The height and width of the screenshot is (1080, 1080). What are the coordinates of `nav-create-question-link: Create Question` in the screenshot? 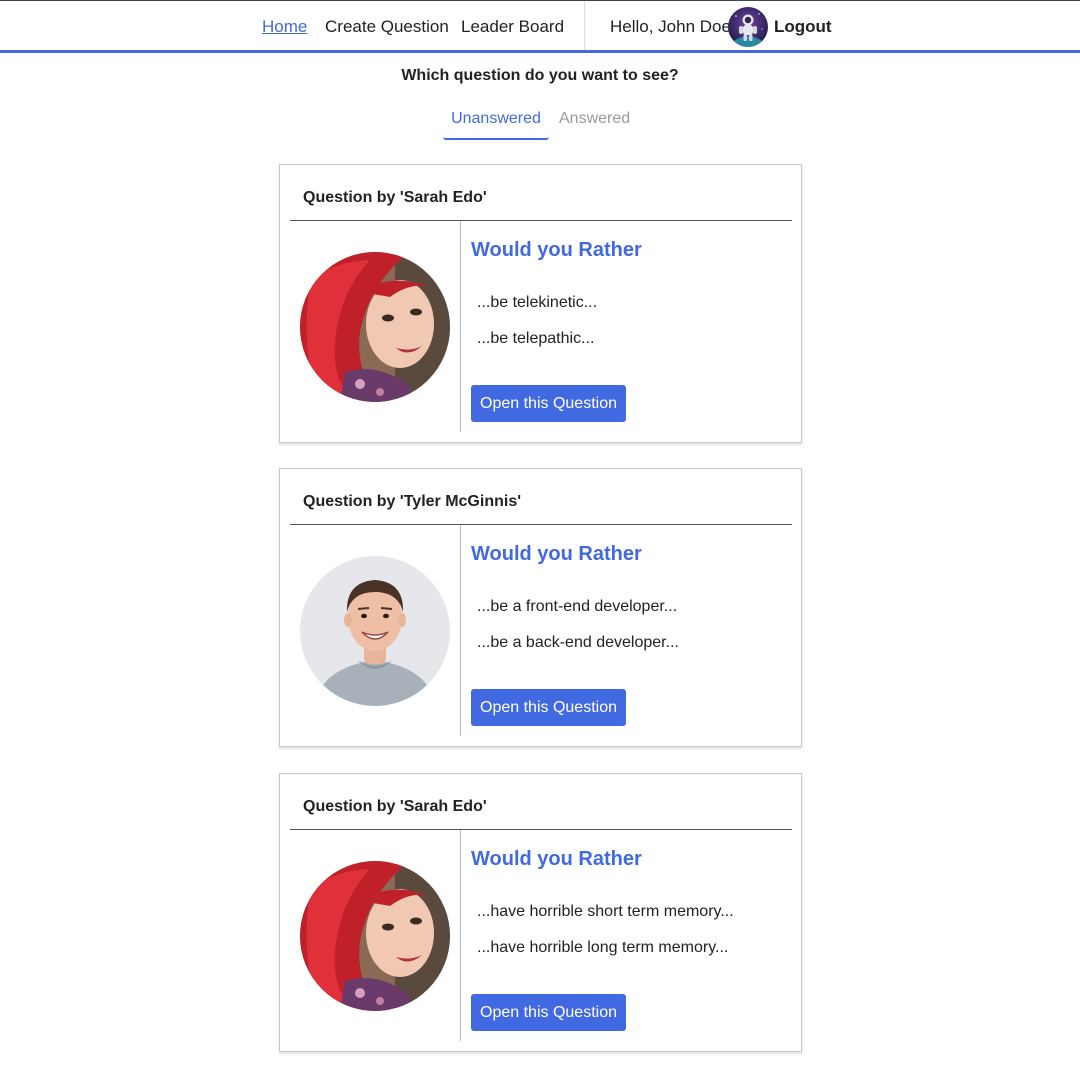 It's located at (387, 27).